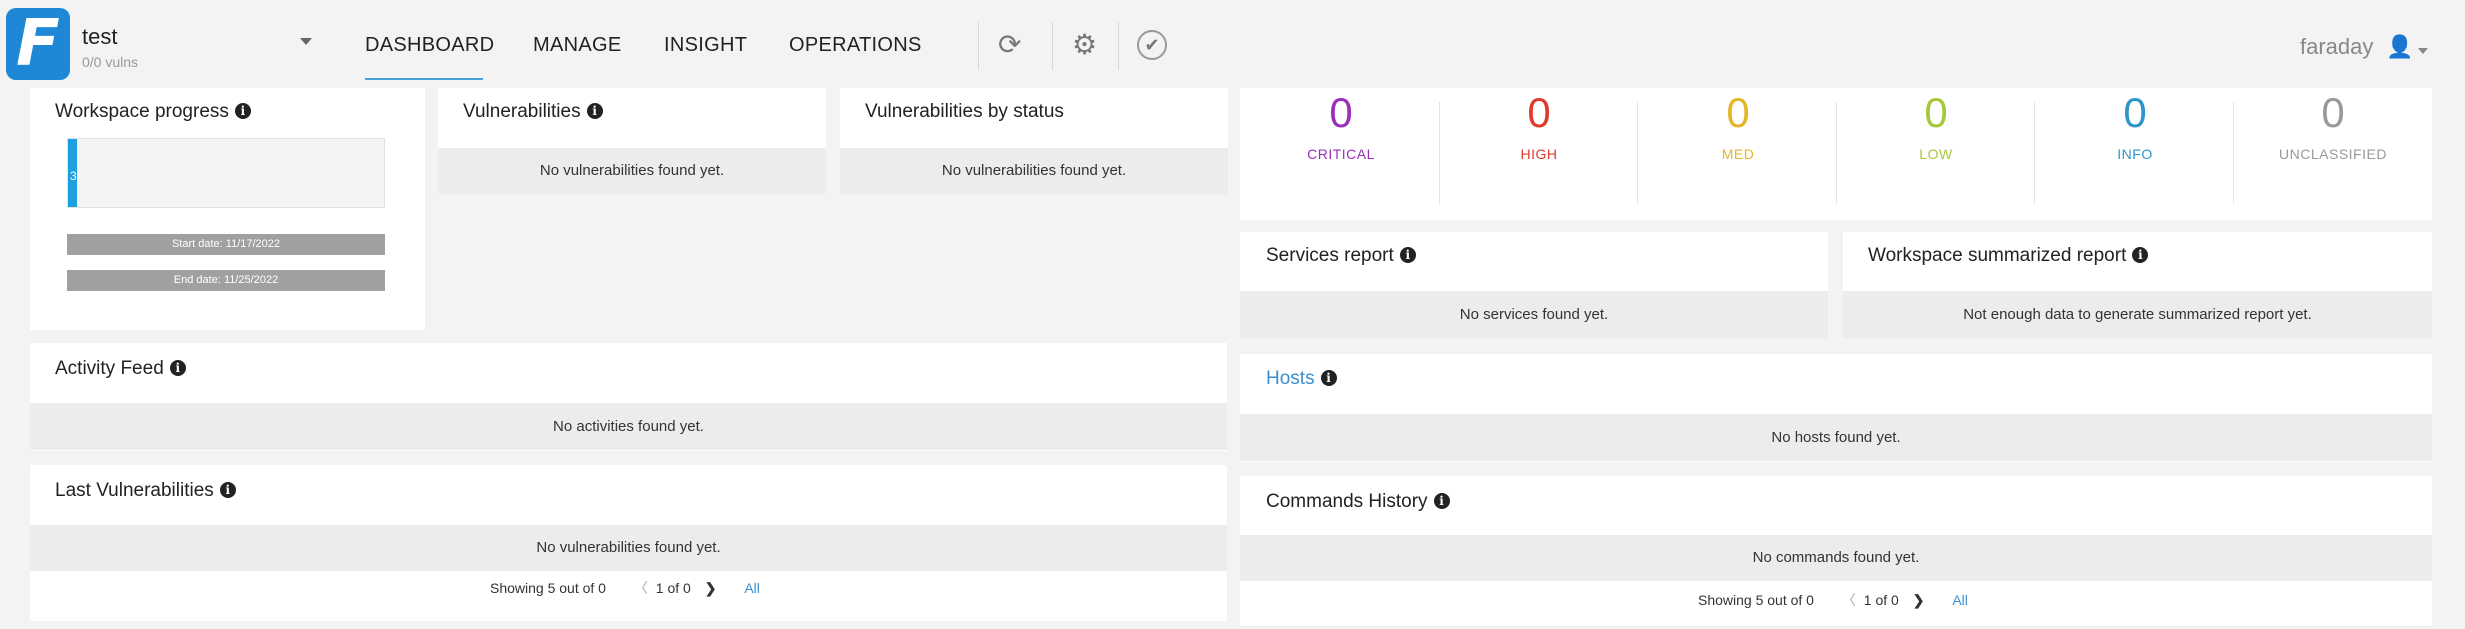 The height and width of the screenshot is (629, 2465). I want to click on end-date: End date: 11/25/2022, so click(226, 280).